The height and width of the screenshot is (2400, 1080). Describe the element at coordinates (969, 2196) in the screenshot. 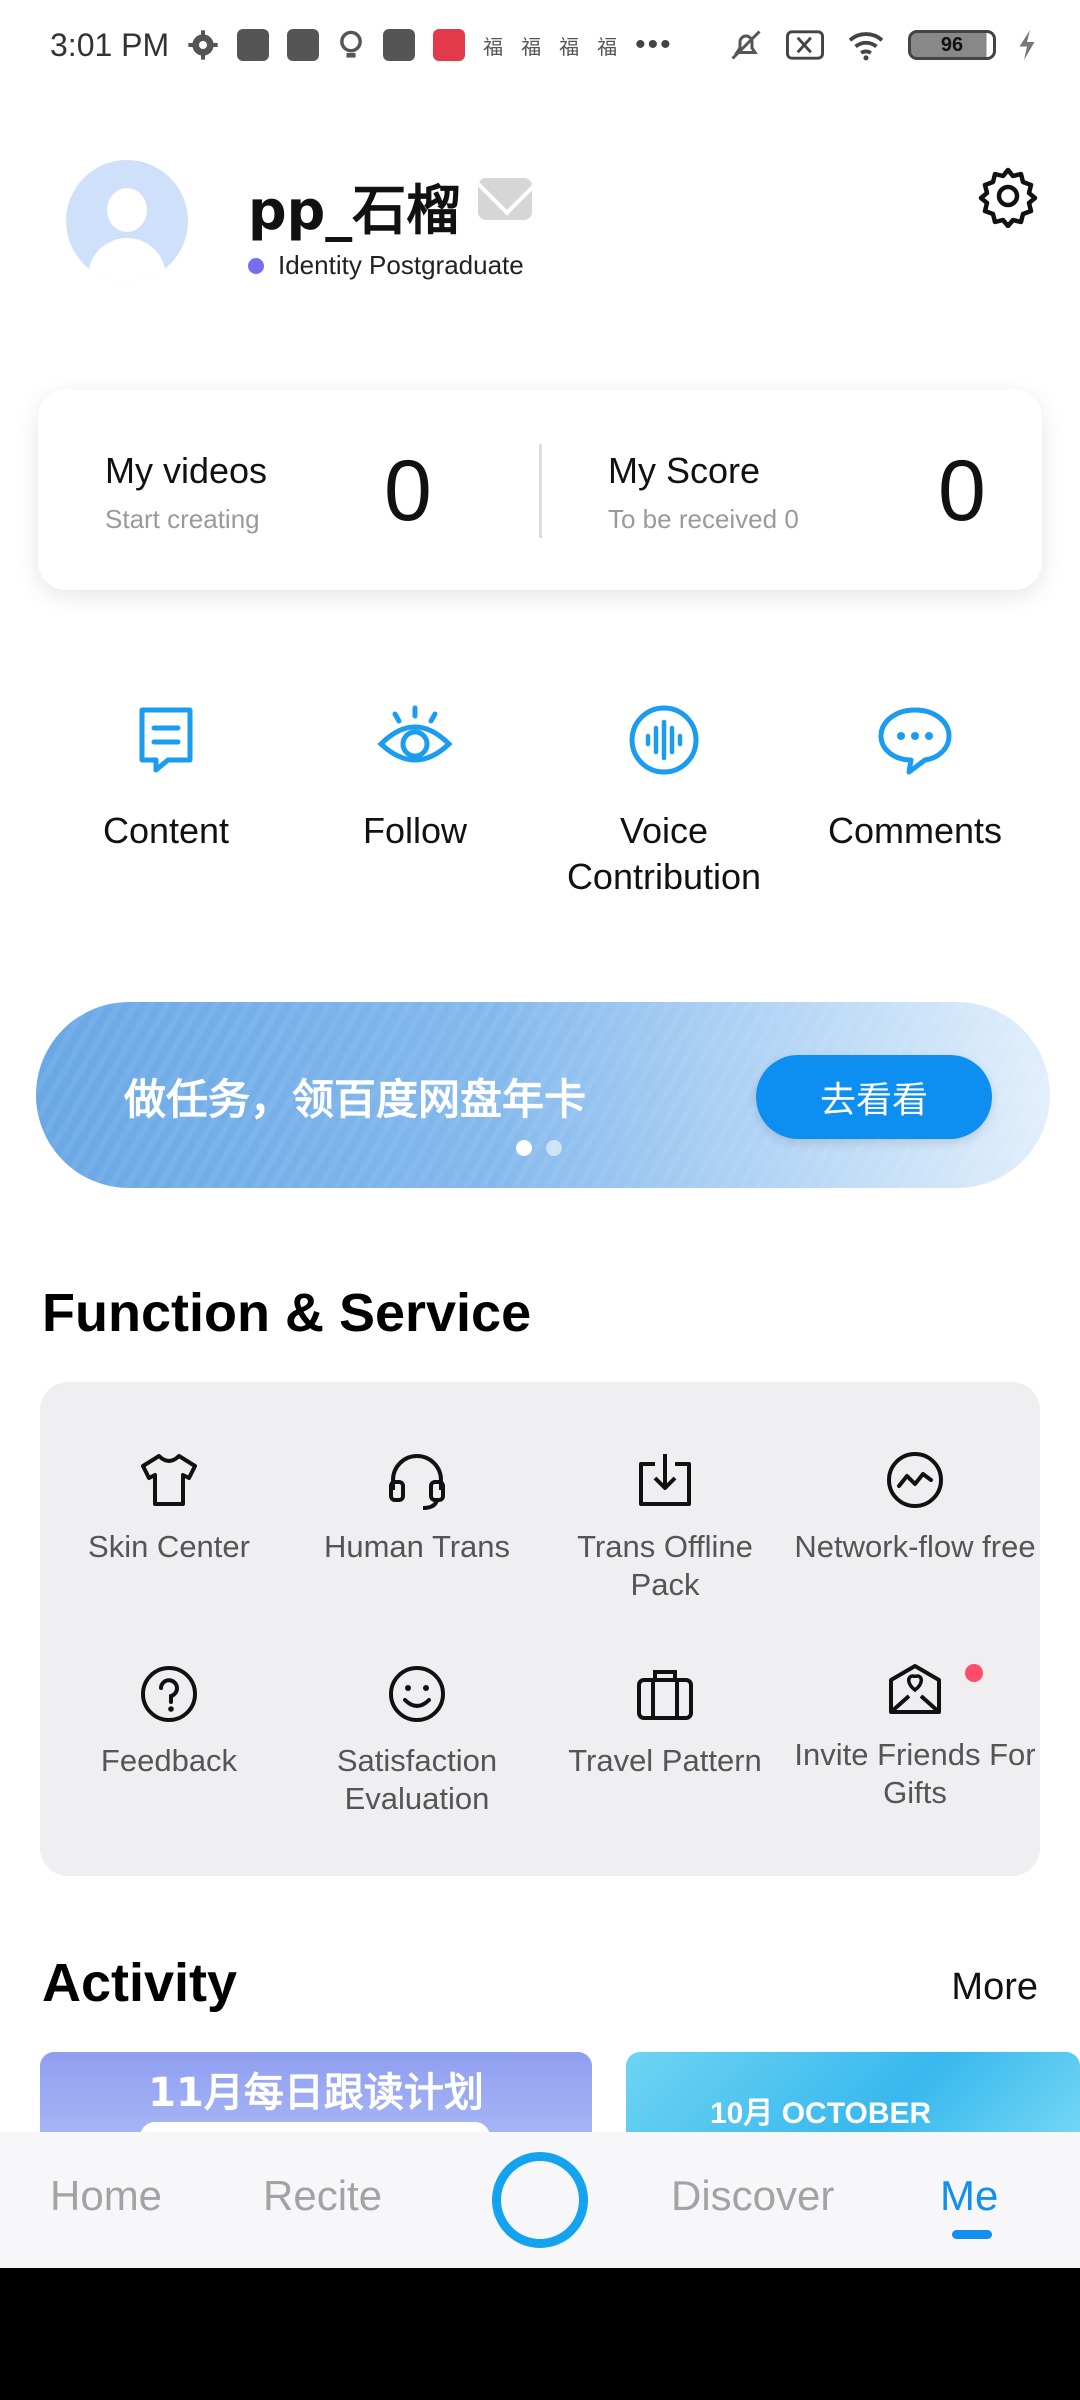

I see `nav-me: Me` at that location.